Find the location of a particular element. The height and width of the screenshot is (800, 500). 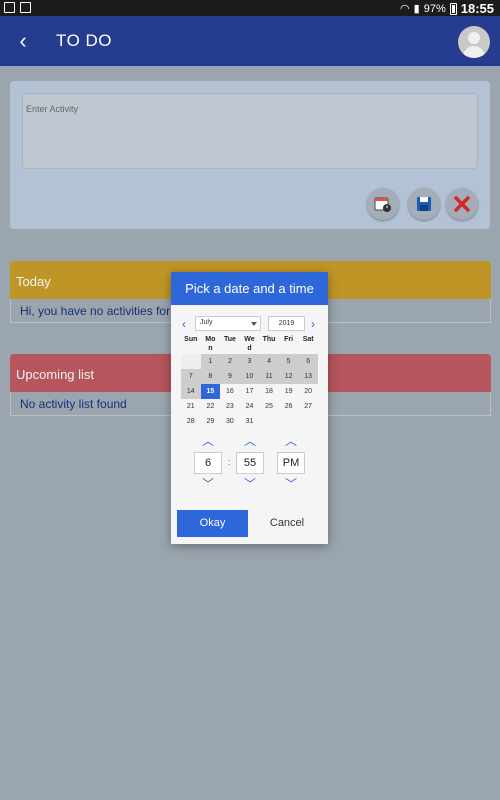

weekday-label: Mo n is located at coordinates (210, 344).